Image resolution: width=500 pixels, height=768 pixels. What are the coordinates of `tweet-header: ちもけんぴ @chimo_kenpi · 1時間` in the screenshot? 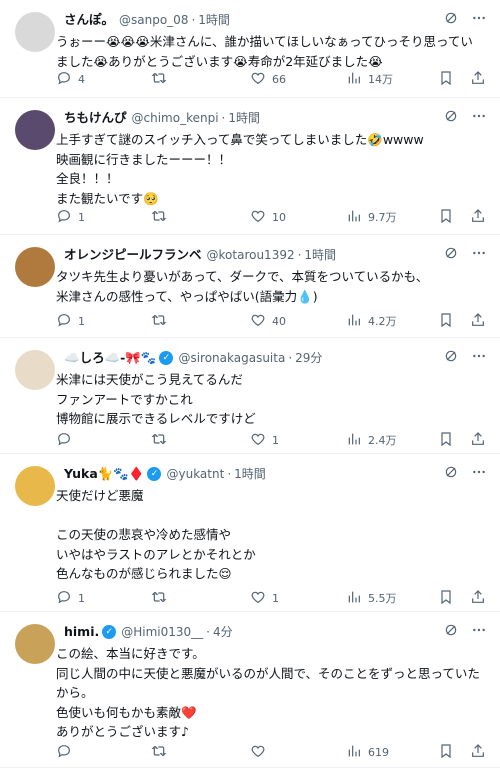 It's located at (258, 118).